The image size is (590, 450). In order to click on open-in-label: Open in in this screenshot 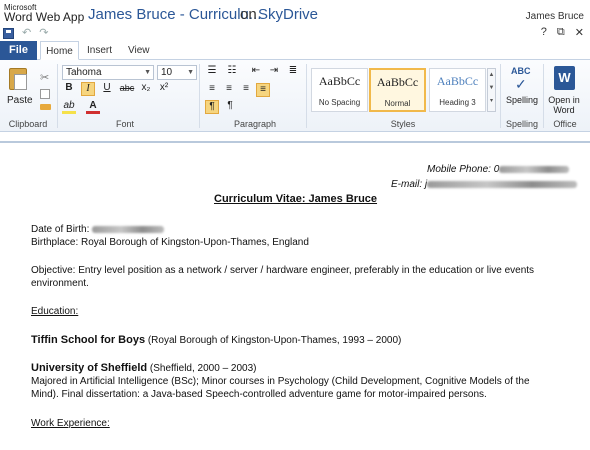, I will do `click(564, 100)`.